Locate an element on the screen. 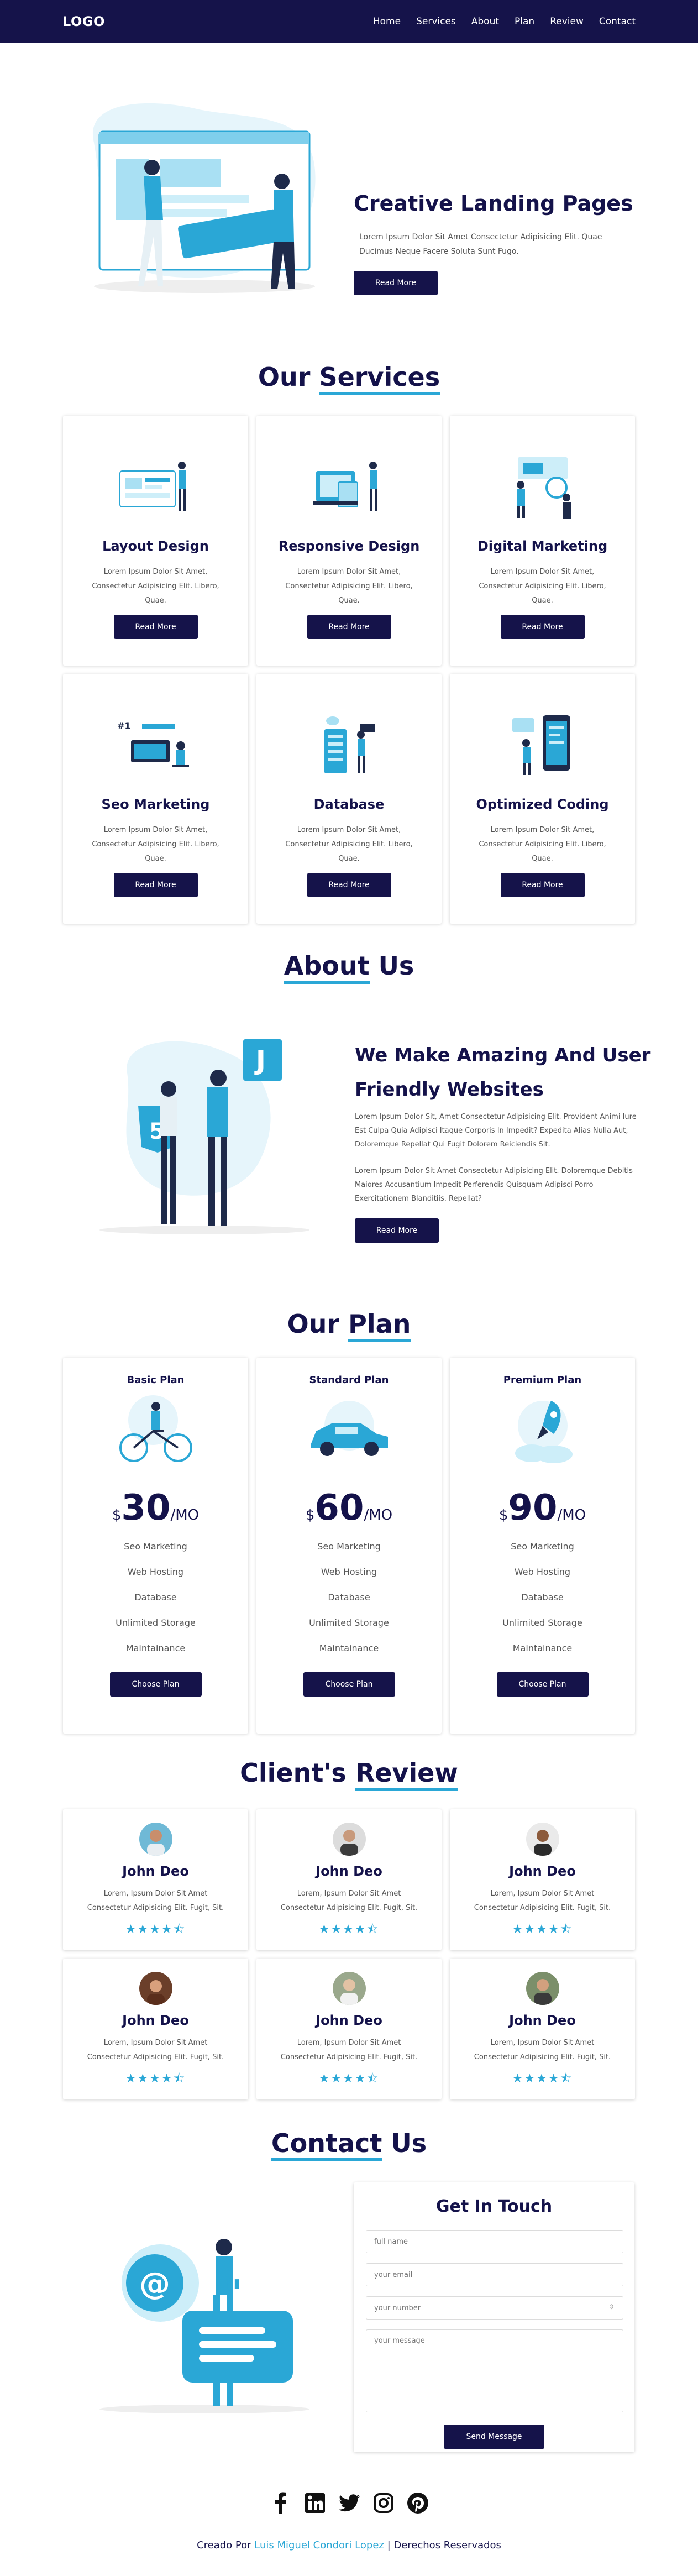 This screenshot has height=2576, width=698. send-message-button: Send Message is located at coordinates (494, 2437).